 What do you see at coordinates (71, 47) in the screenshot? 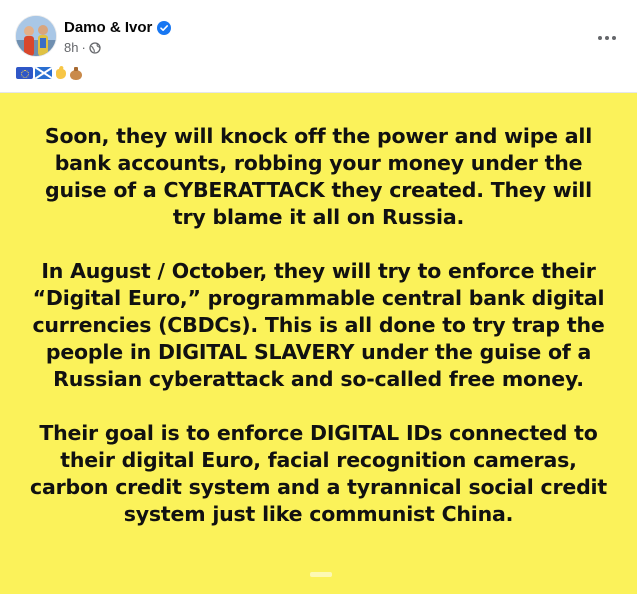
I see `post-timestamp: 8h` at bounding box center [71, 47].